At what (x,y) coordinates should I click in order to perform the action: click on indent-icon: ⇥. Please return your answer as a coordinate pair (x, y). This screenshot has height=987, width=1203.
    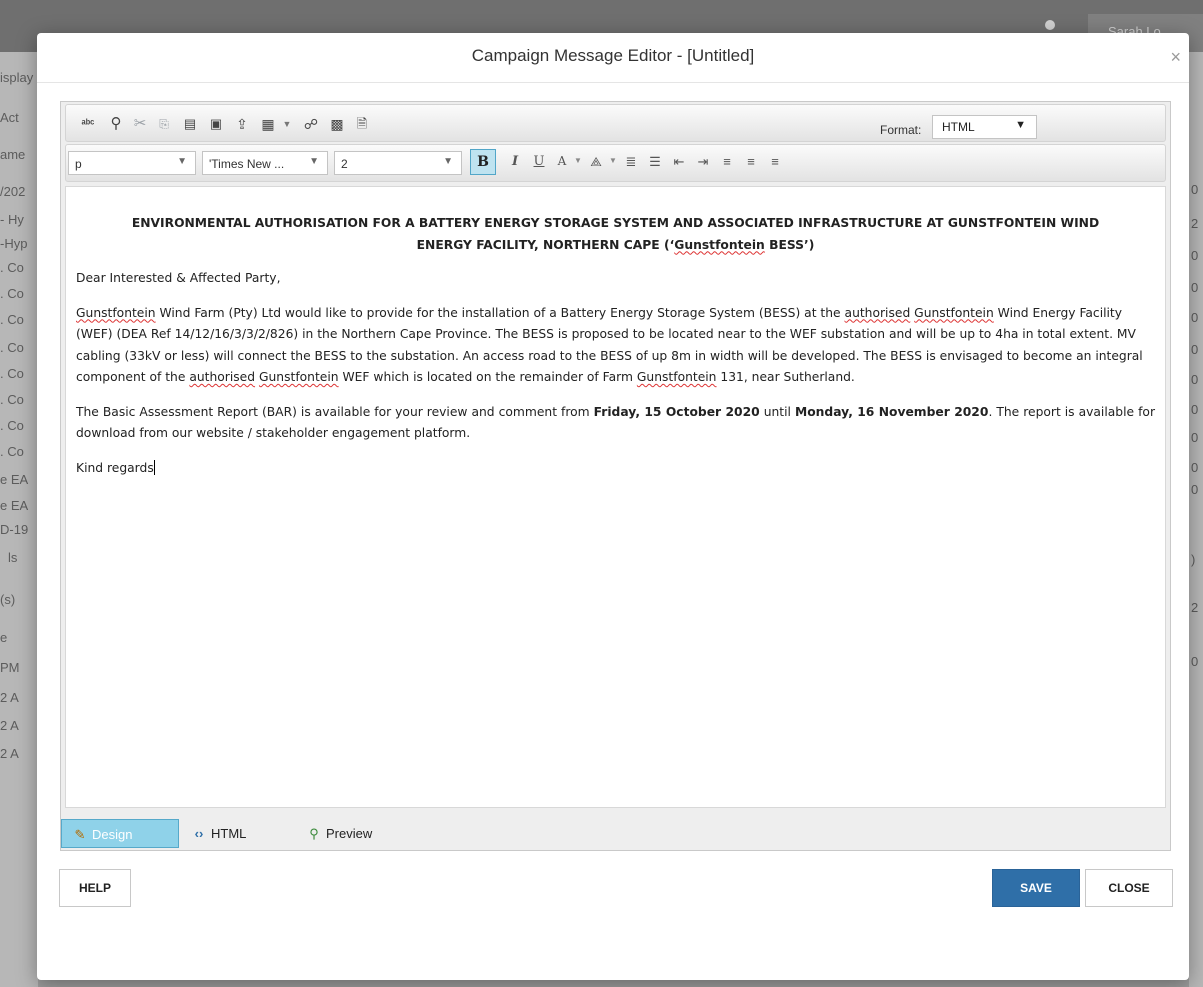
    Looking at the image, I should click on (703, 162).